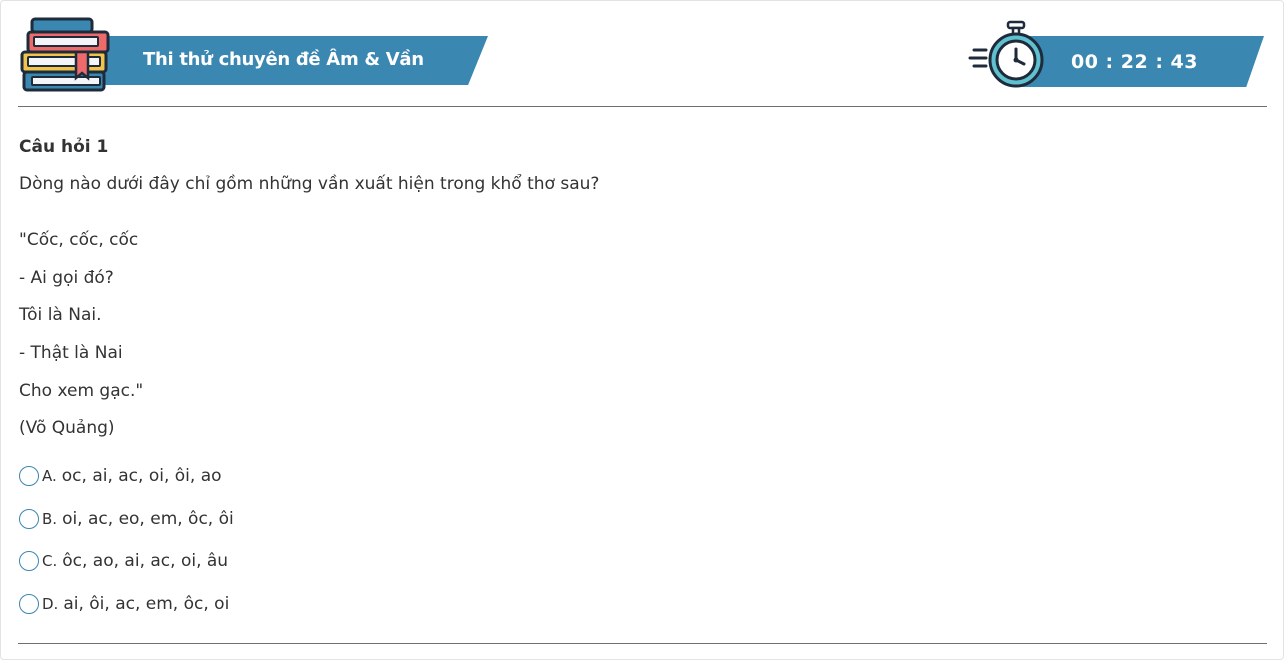 This screenshot has width=1286, height=660. I want to click on option-letter: D., so click(50, 603).